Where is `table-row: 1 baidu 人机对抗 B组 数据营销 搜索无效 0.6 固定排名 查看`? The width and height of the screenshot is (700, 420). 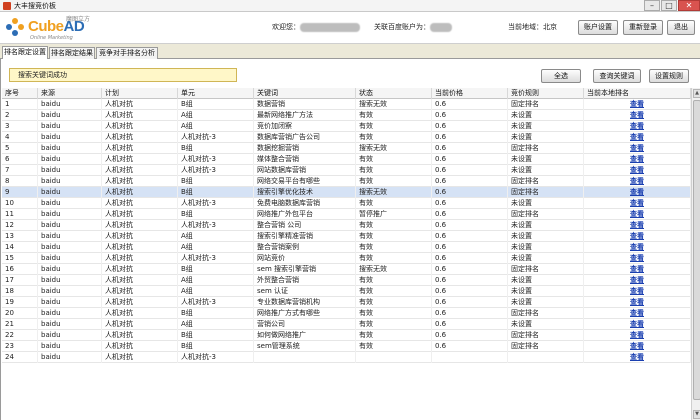
table-row: 1 baidu 人机对抗 B组 数据营销 搜索无效 0.6 固定排名 查看 is located at coordinates (346, 104).